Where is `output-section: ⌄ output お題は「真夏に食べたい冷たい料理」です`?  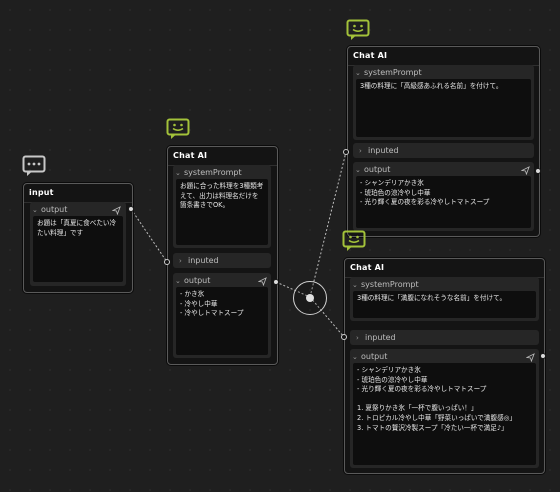 output-section: ⌄ output お題は「真夏に食べたい冷たい料理」です is located at coordinates (78, 244).